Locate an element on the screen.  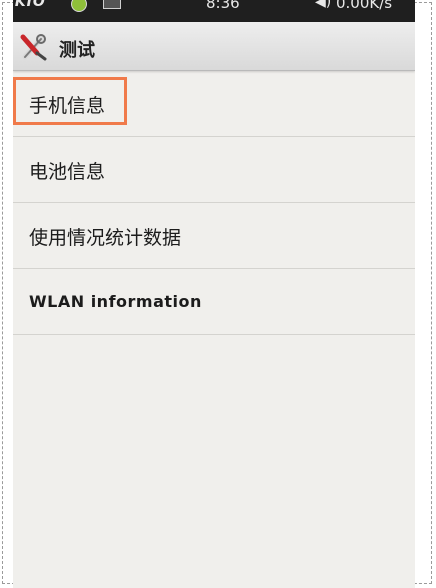
status-bar: VKIO 8:36 ◀) 0.00K/s is located at coordinates (214, 11).